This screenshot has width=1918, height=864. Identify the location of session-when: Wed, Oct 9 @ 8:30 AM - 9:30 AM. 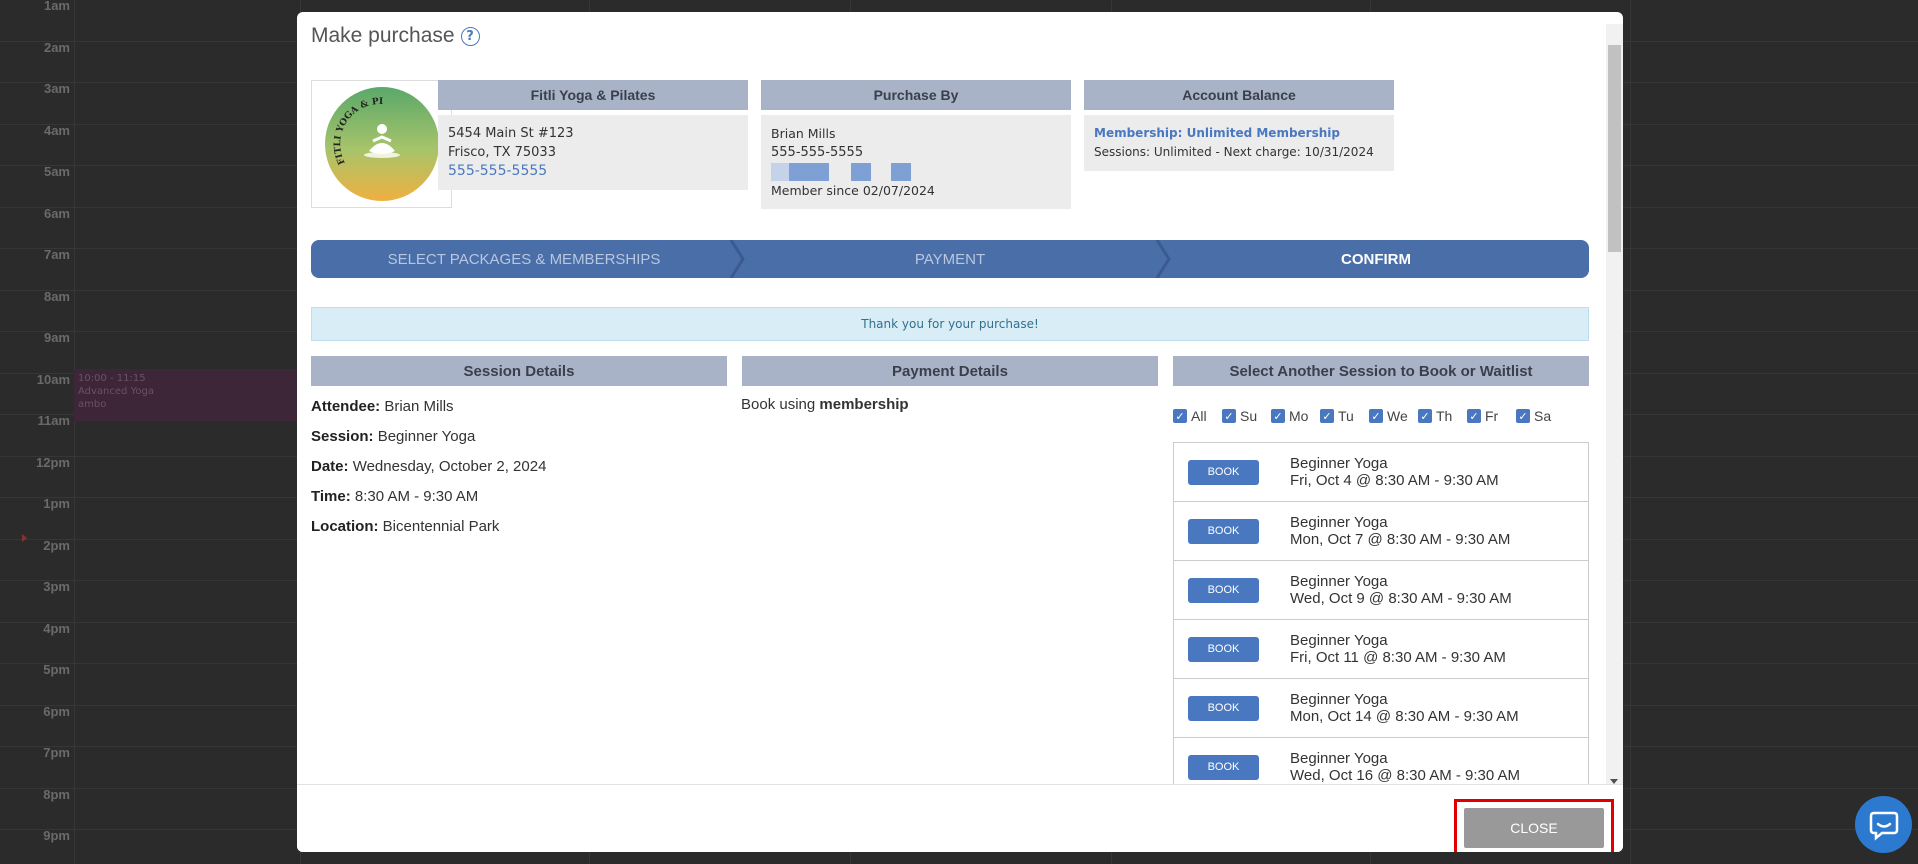
(1401, 598).